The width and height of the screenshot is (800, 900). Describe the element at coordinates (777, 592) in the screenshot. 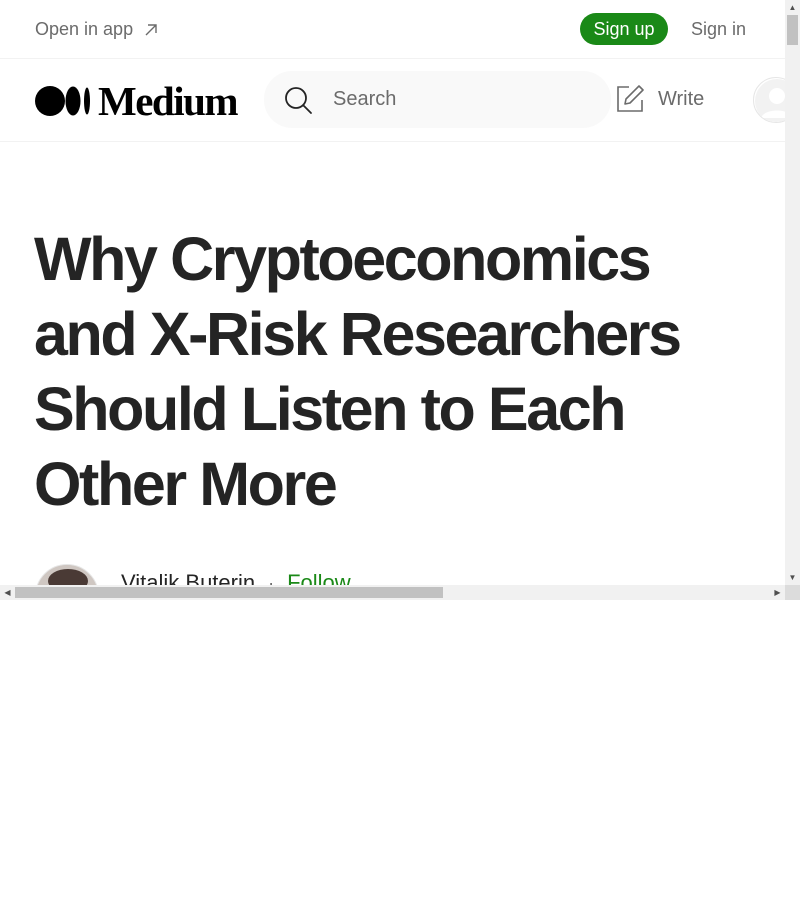

I see `scroll-right-arrow-icon: ▶` at that location.